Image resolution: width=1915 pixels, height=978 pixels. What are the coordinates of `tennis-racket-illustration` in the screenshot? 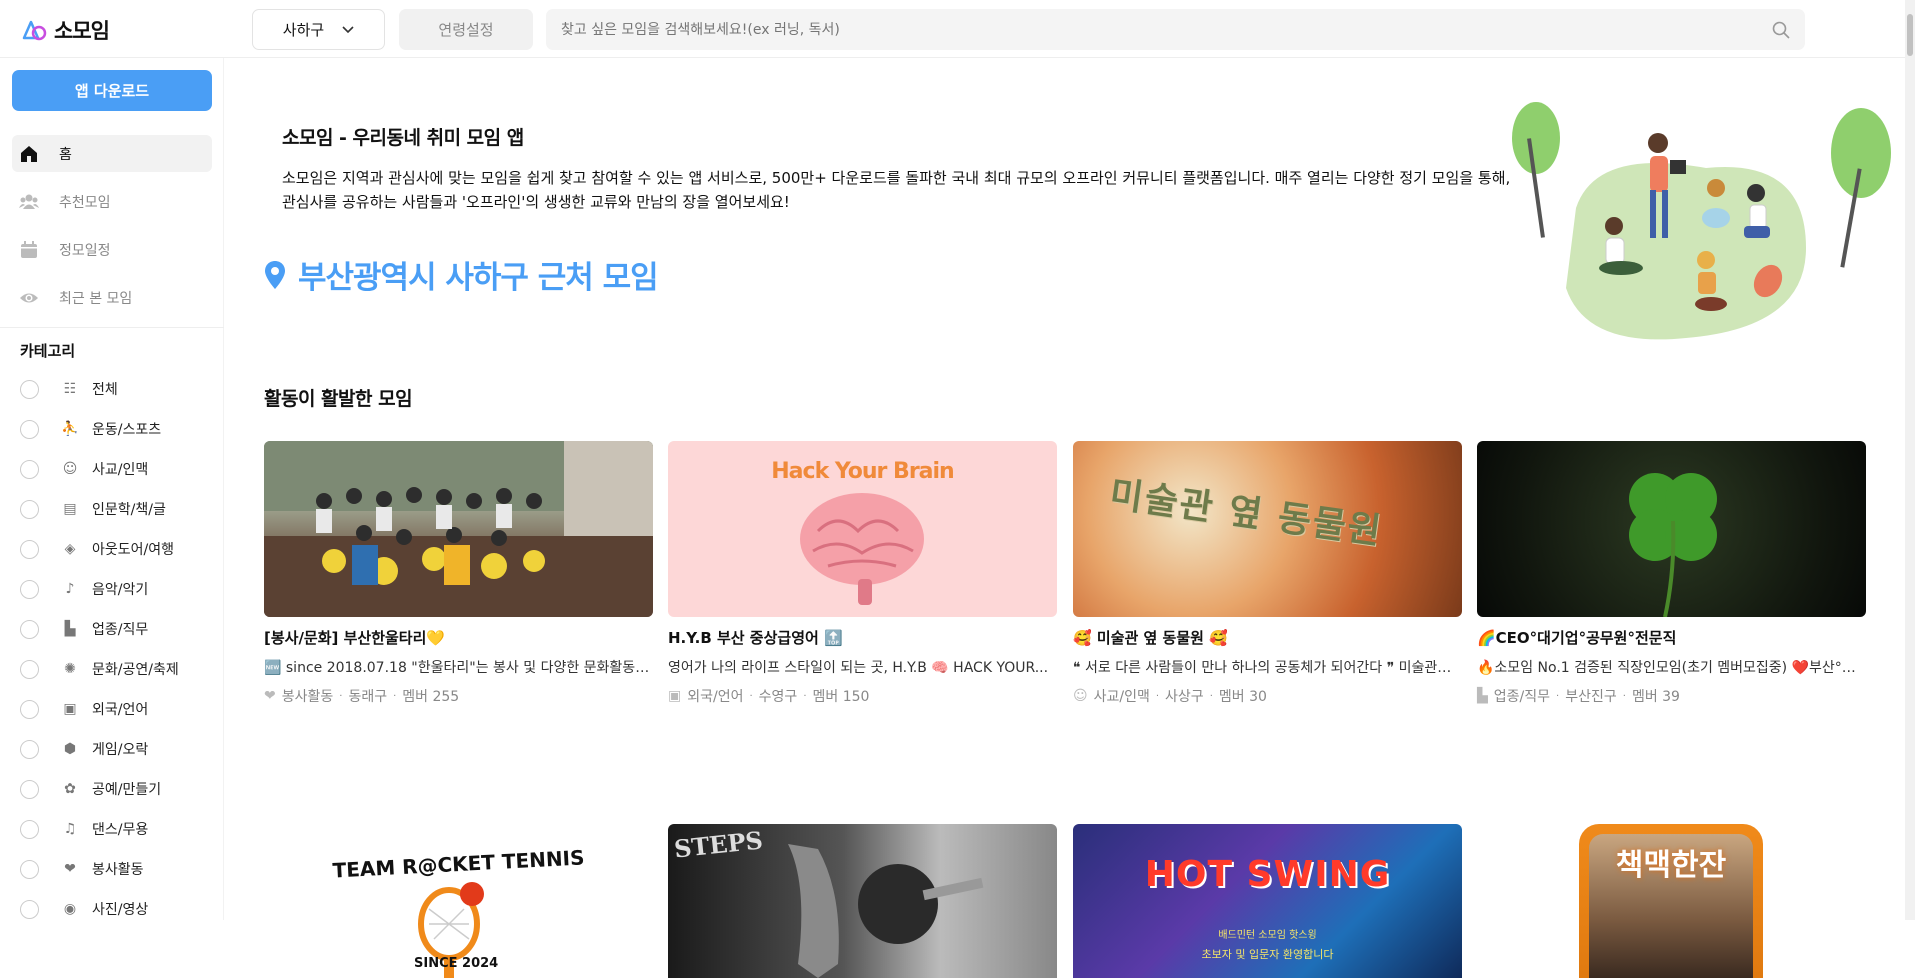 It's located at (451, 930).